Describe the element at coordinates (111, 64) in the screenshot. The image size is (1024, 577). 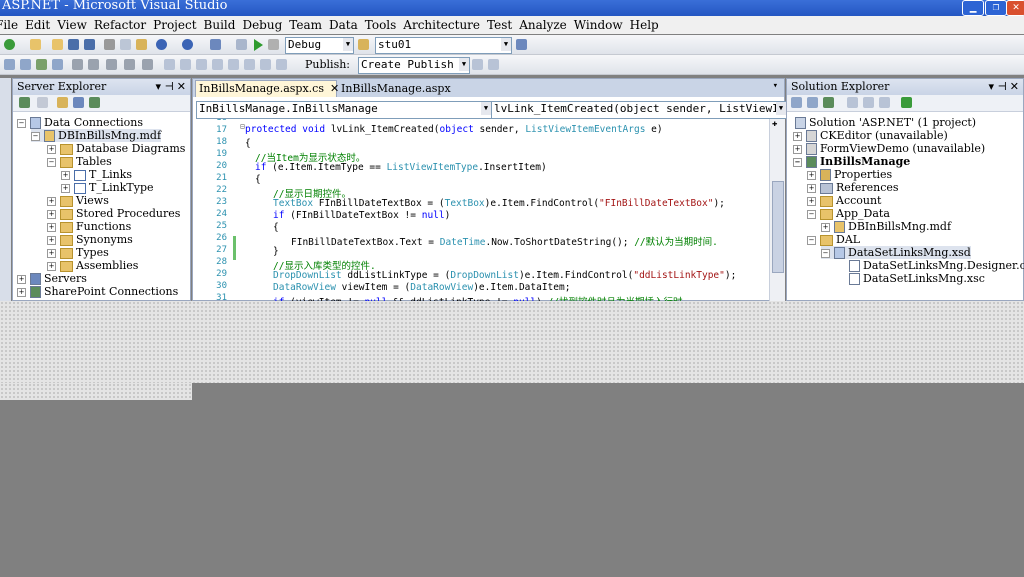
I see `comment-icon` at that location.